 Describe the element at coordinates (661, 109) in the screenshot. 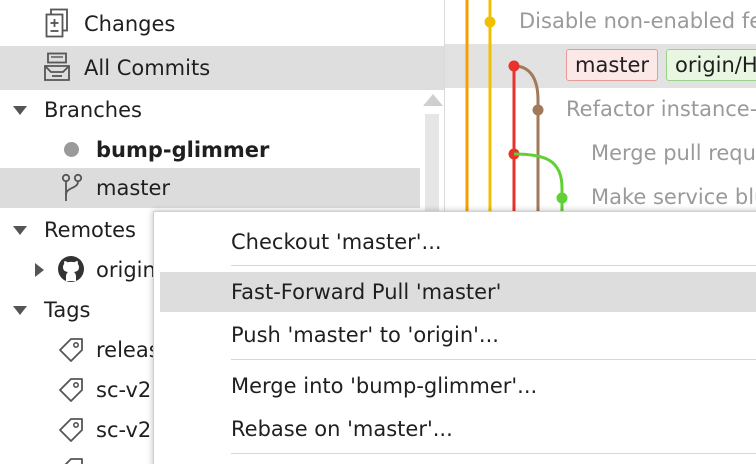

I see `commit-message: Refactor instance-` at that location.